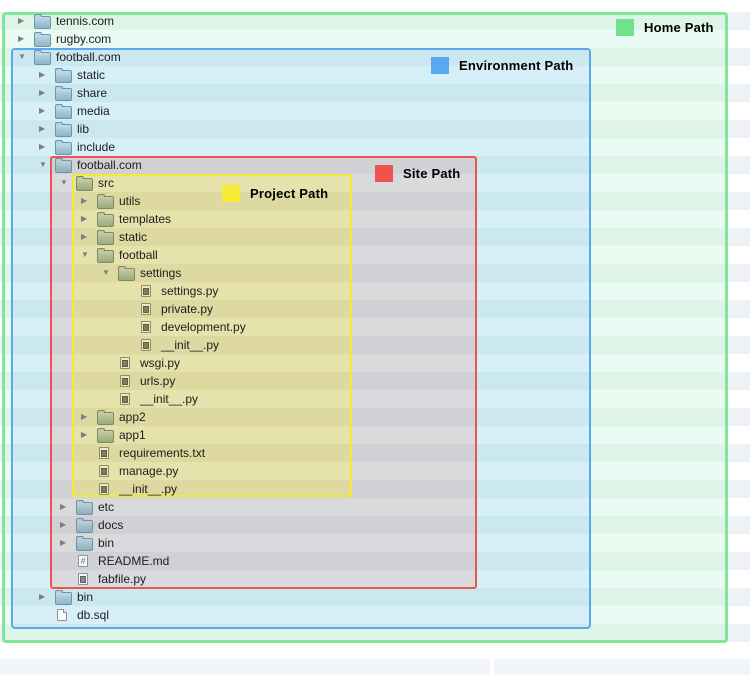 This screenshot has height=675, width=750. I want to click on legend-project: Project Path, so click(275, 193).